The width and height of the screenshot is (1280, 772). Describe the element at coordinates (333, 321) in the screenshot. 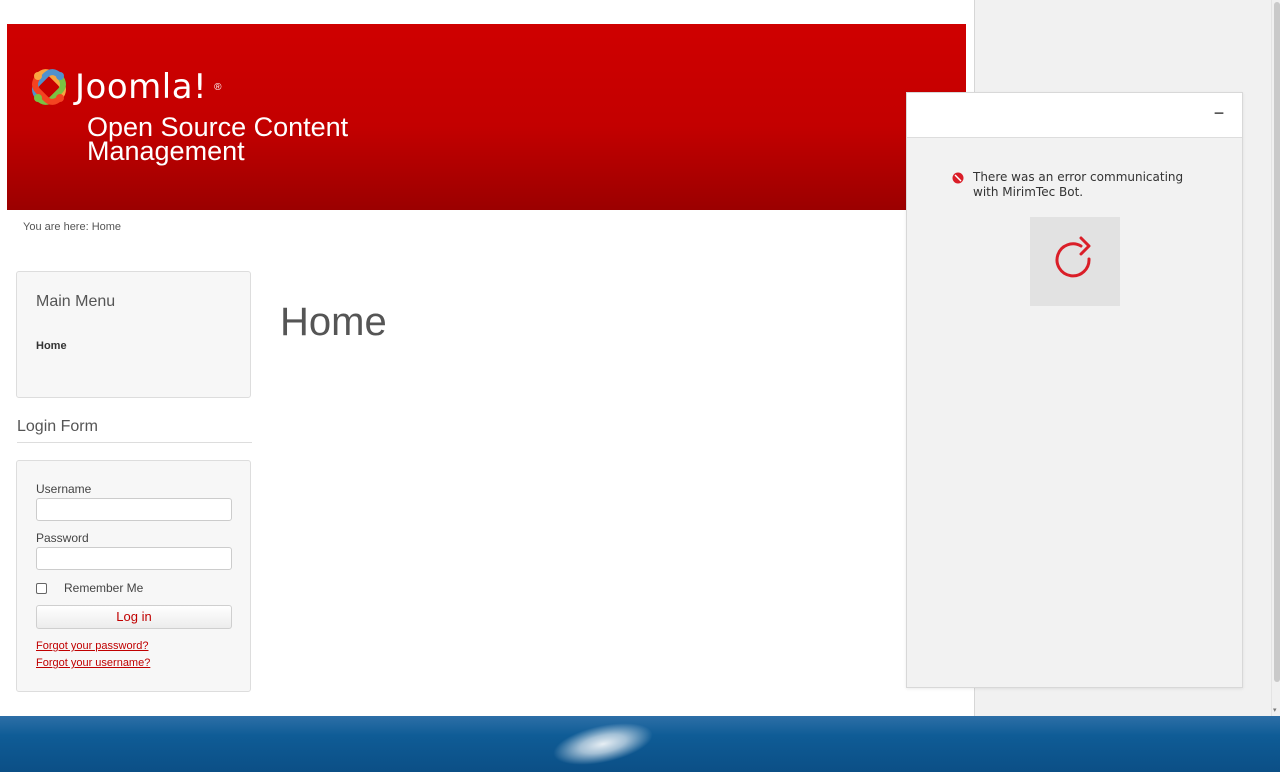

I see `page-title: Home` at that location.